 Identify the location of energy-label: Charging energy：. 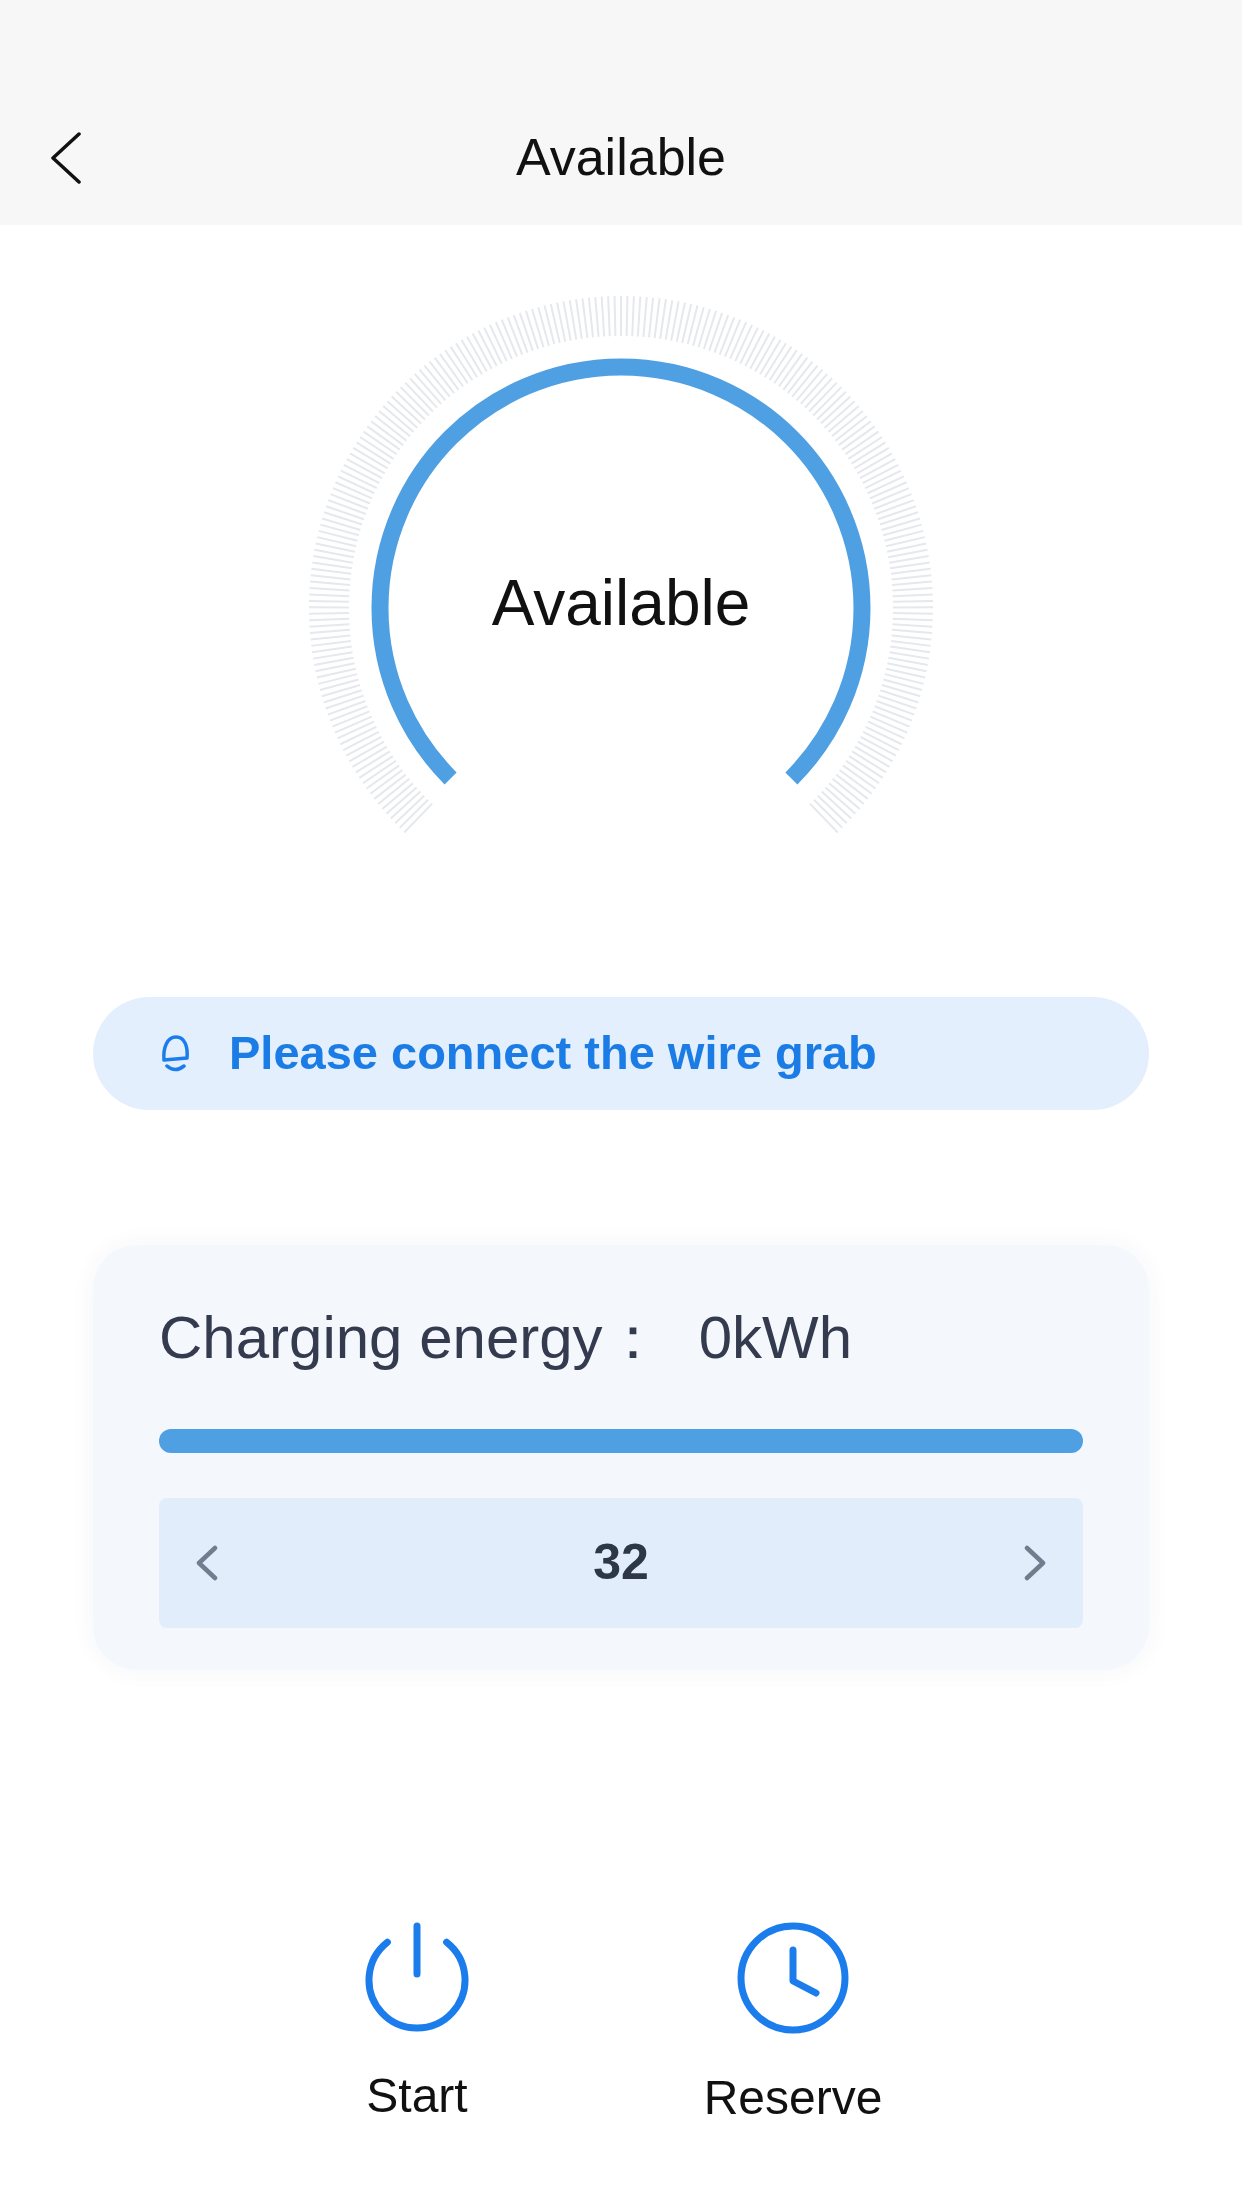
(411, 1337).